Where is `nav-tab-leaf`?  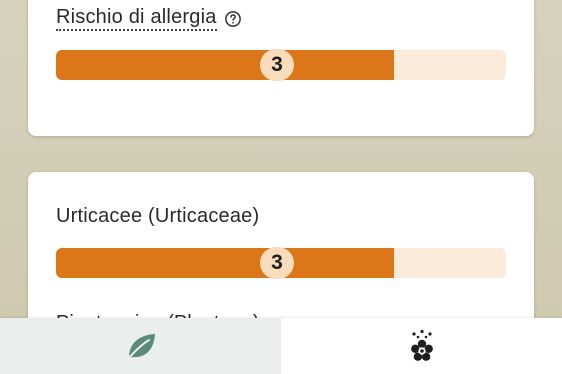
nav-tab-leaf is located at coordinates (140, 346).